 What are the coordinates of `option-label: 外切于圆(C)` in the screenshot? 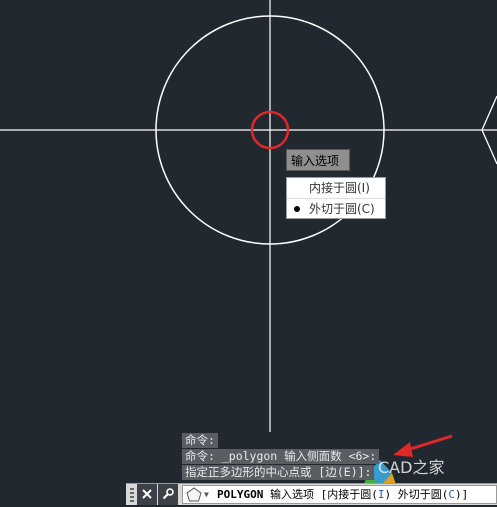 It's located at (342, 209).